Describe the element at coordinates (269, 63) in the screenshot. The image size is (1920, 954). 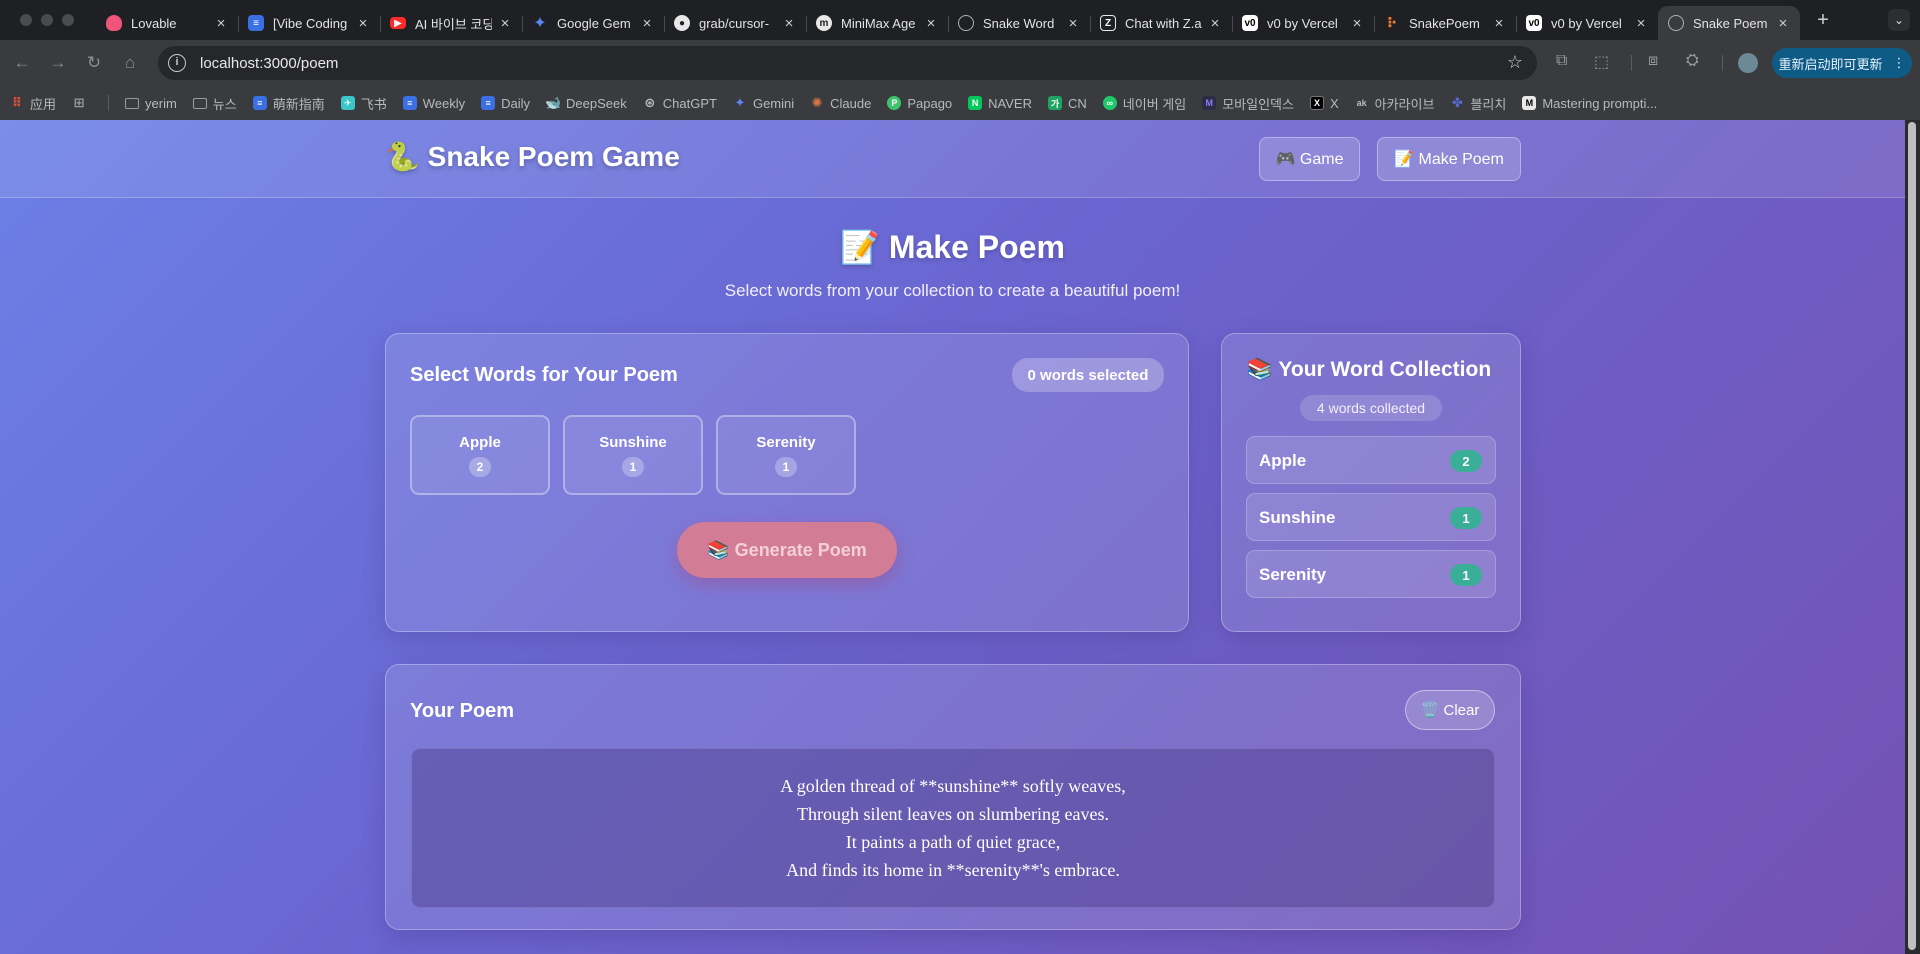
I see `url-text: localhost:3000/poem` at that location.